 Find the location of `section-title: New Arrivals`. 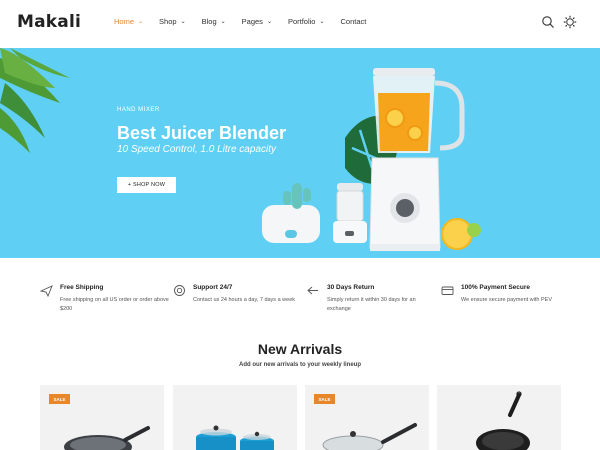

section-title: New Arrivals is located at coordinates (300, 349).